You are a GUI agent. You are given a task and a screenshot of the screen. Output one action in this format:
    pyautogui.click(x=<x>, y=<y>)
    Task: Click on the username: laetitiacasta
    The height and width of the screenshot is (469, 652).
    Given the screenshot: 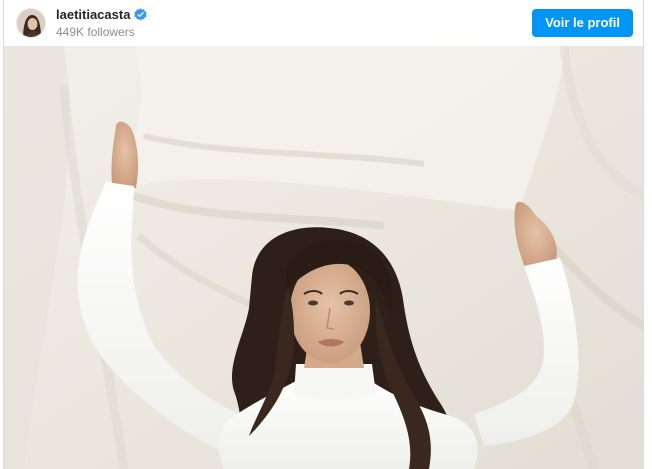 What is the action you would take?
    pyautogui.click(x=93, y=15)
    